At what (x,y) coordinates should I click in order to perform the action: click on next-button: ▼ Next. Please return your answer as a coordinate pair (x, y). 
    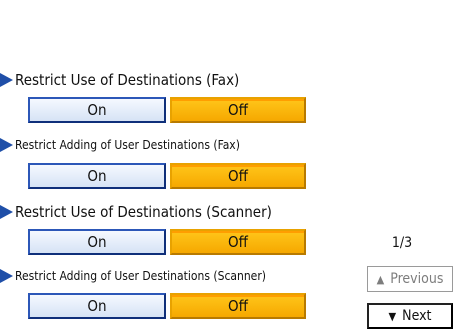
    Looking at the image, I should click on (410, 316).